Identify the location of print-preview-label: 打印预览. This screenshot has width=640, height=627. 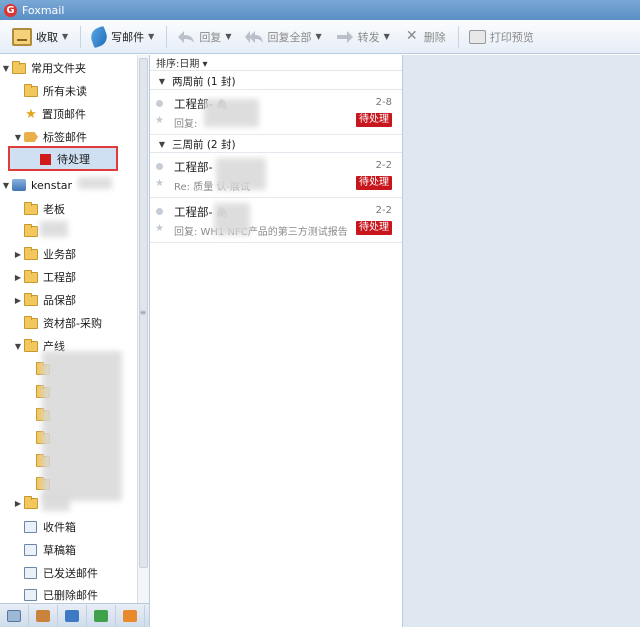
(511, 37).